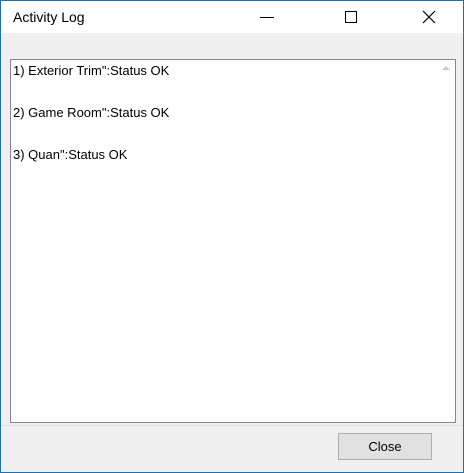  I want to click on scroll-up-arrow-icon, so click(446, 68).